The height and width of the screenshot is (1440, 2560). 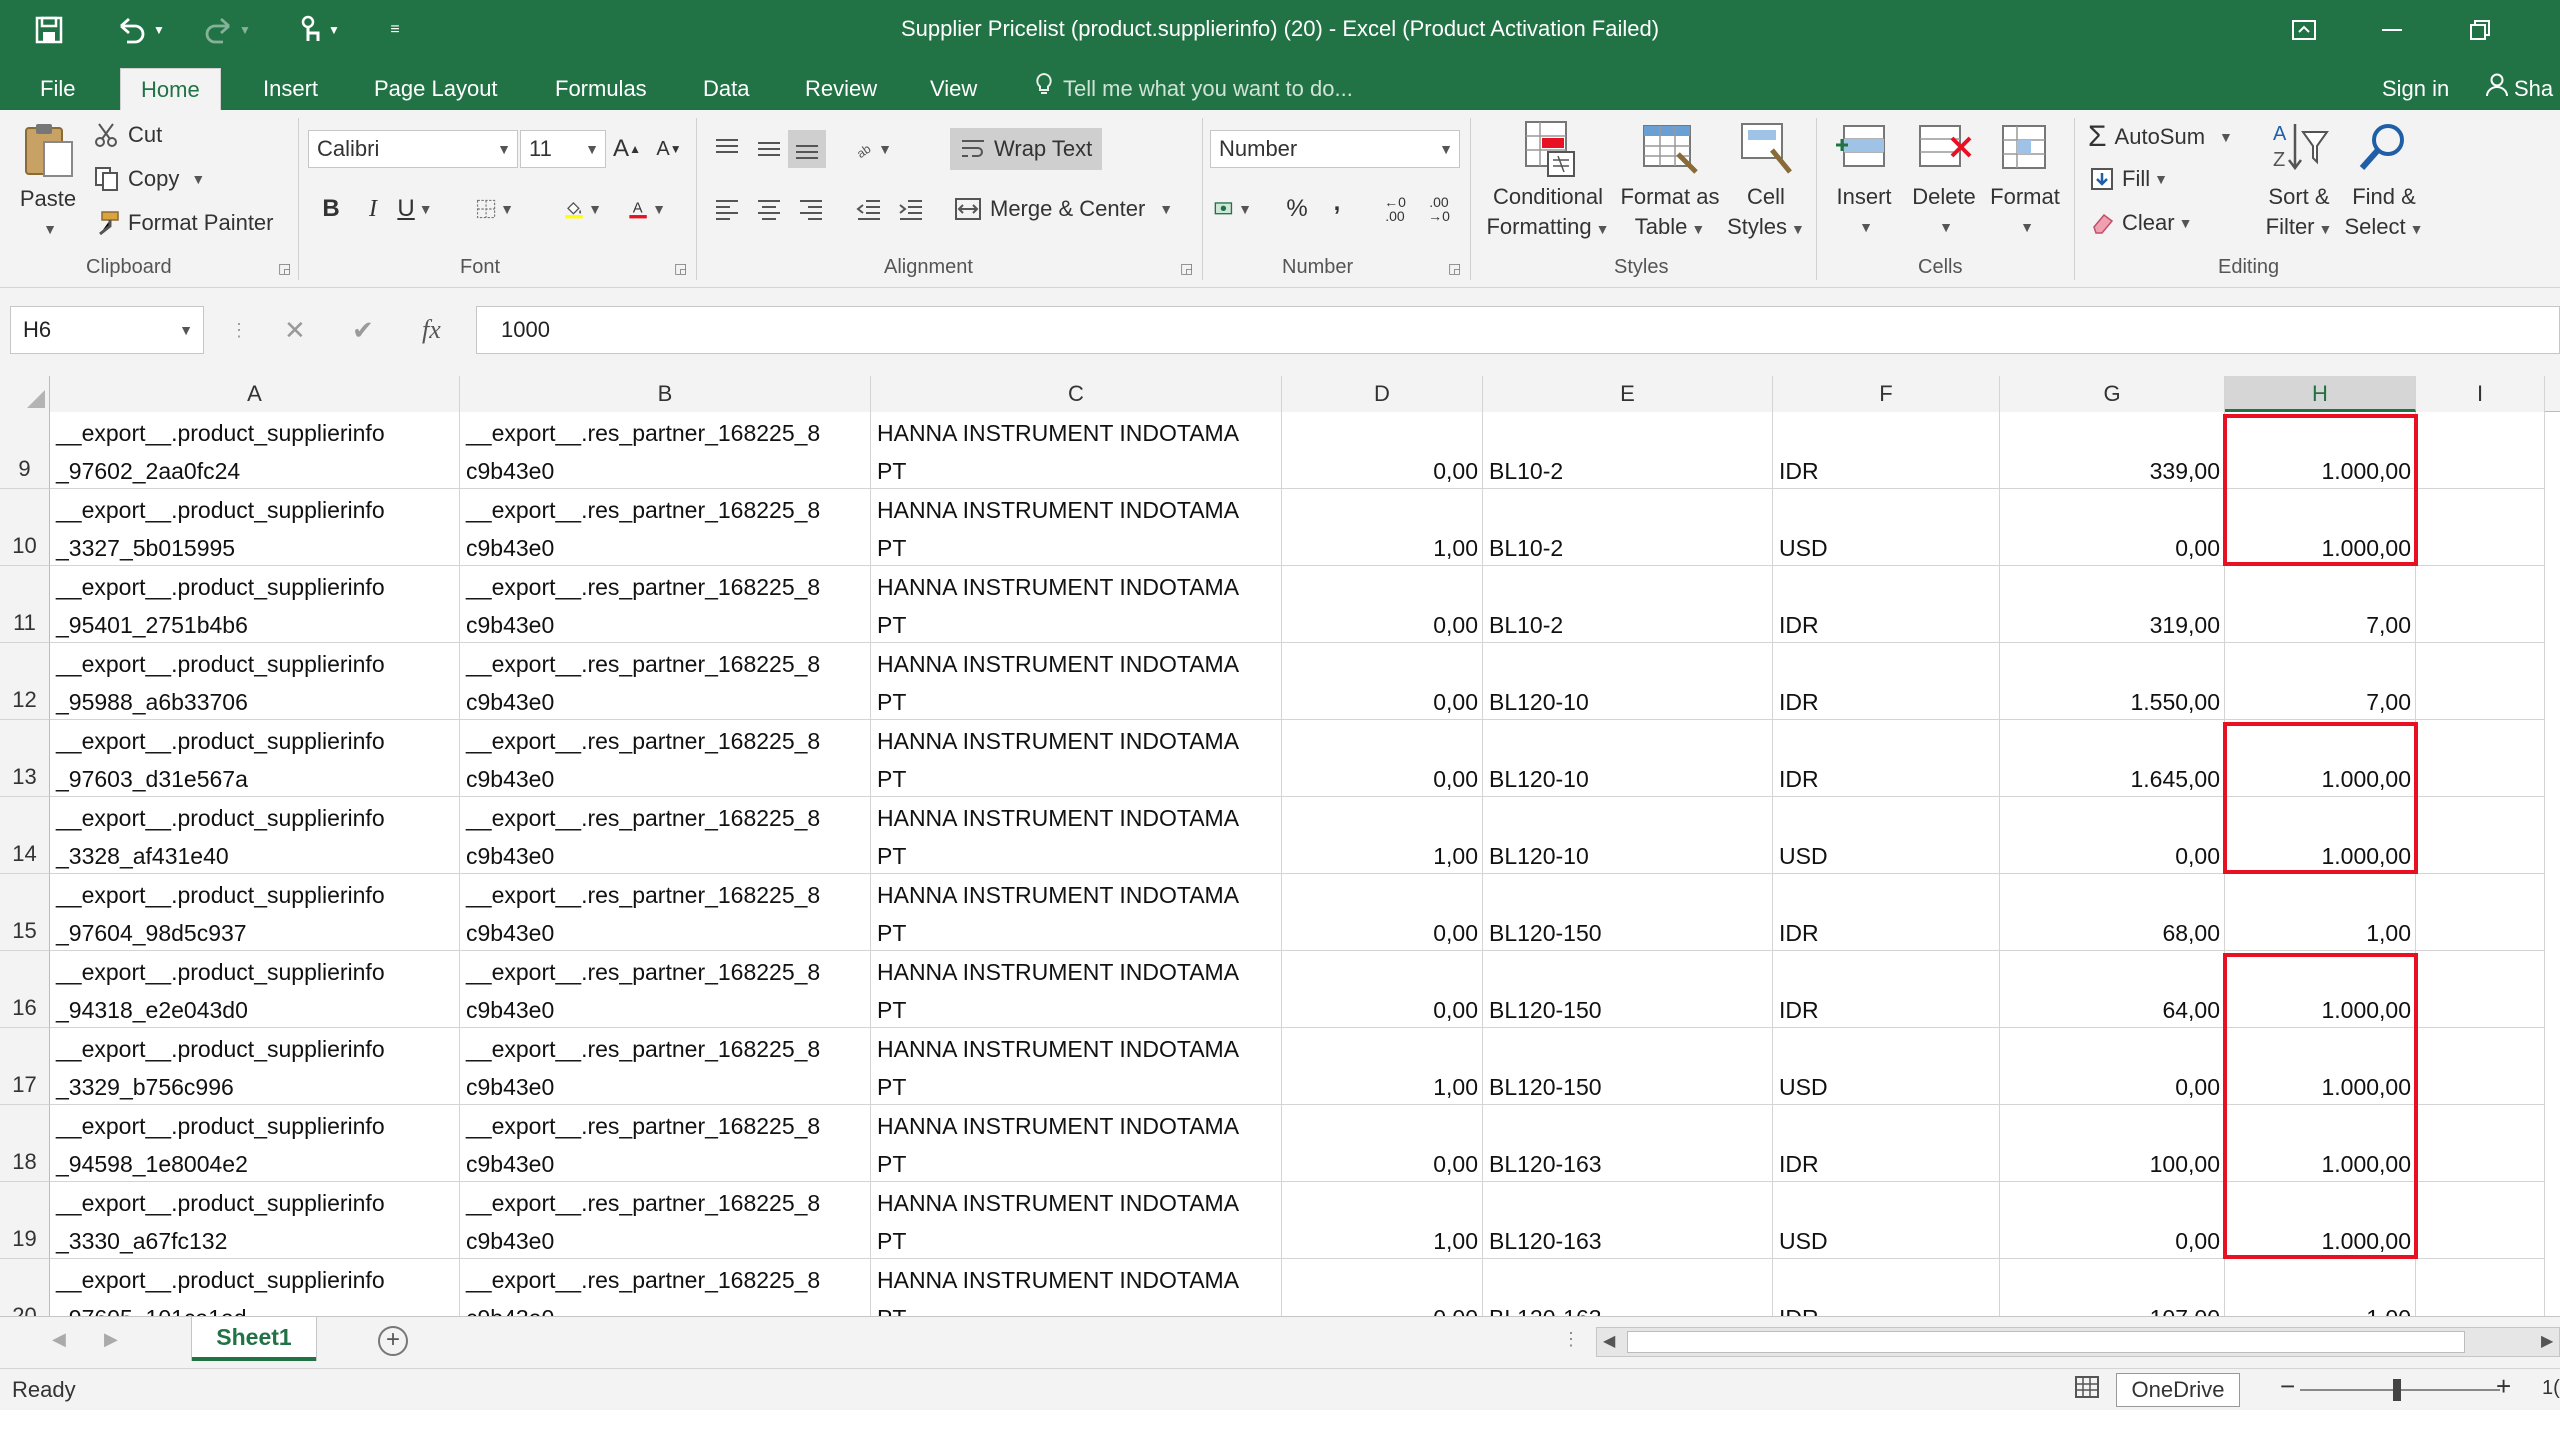 I want to click on cell-h18: 1.000,00, so click(x=2320, y=1143).